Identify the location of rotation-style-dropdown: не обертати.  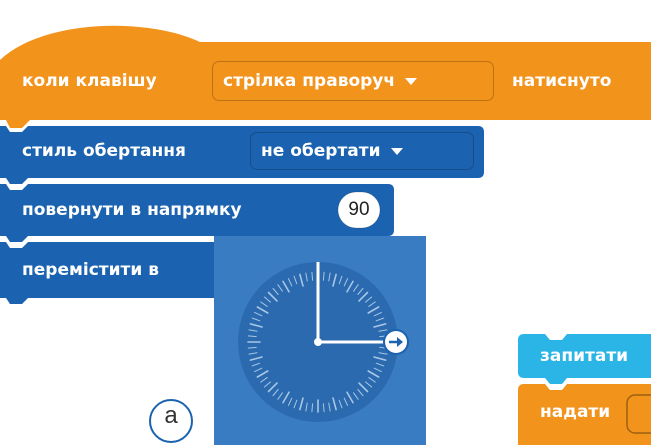
(362, 151).